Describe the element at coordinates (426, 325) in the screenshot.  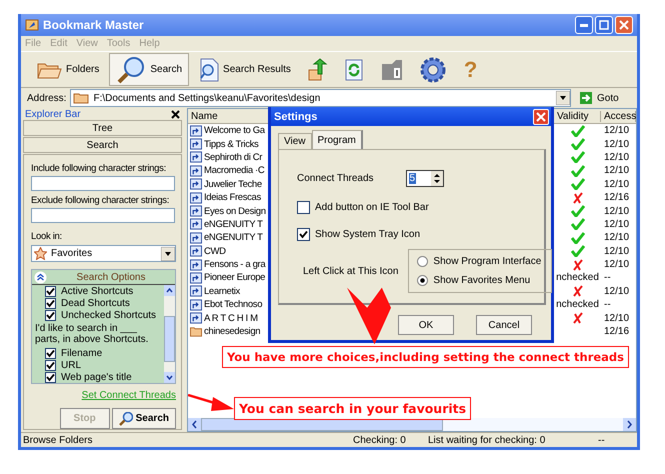
I see `dialog-button: OK` at that location.